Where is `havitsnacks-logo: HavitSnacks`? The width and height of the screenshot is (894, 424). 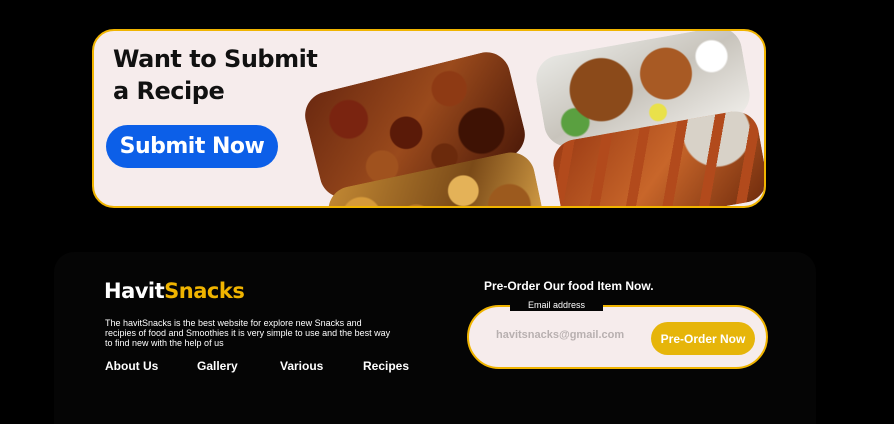
havitsnacks-logo: HavitSnacks is located at coordinates (174, 291).